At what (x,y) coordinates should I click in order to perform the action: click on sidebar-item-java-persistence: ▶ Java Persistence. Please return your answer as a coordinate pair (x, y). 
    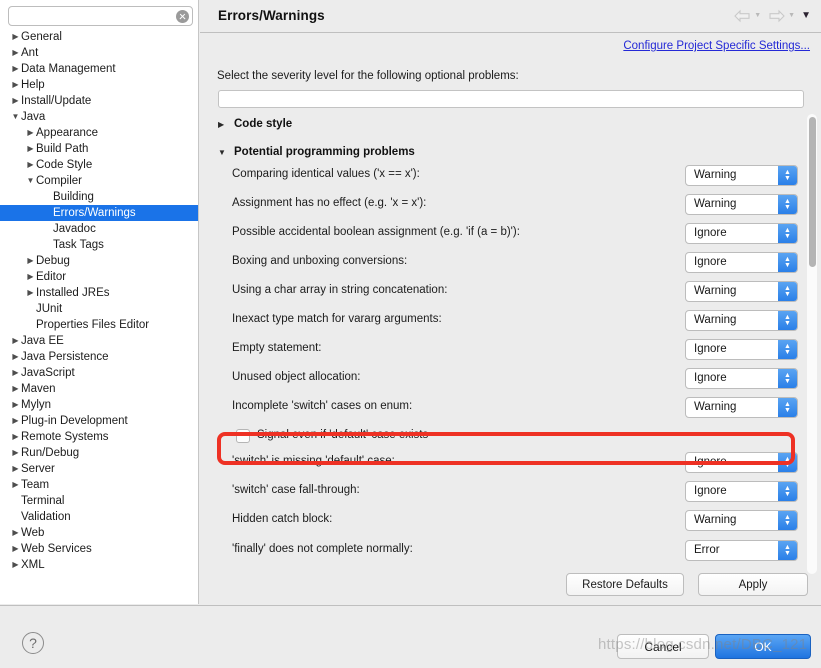
    Looking at the image, I should click on (99, 357).